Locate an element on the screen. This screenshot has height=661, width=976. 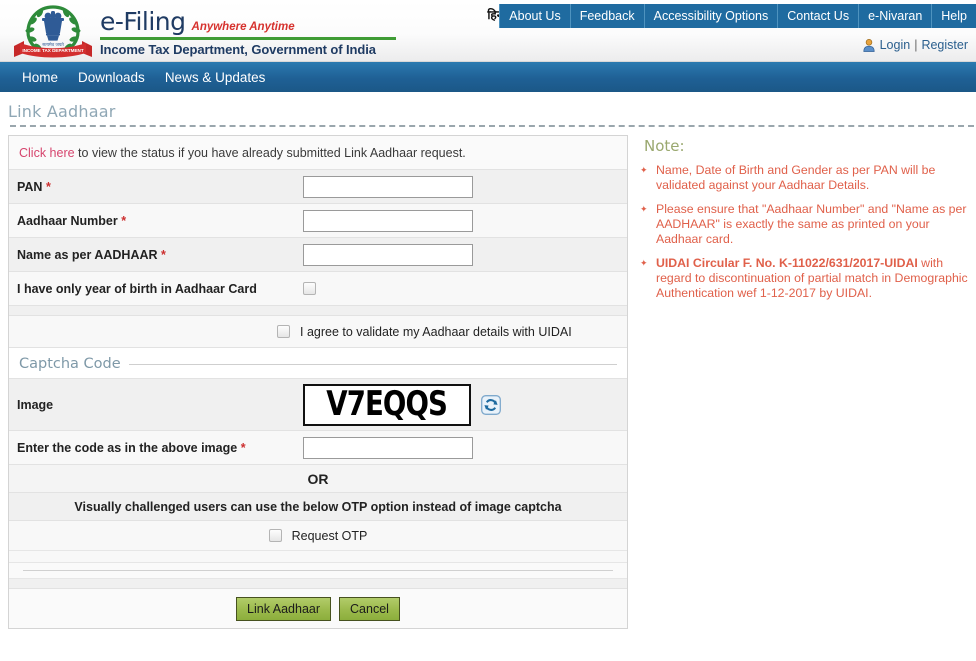
form-horizontal-rule is located at coordinates (318, 570).